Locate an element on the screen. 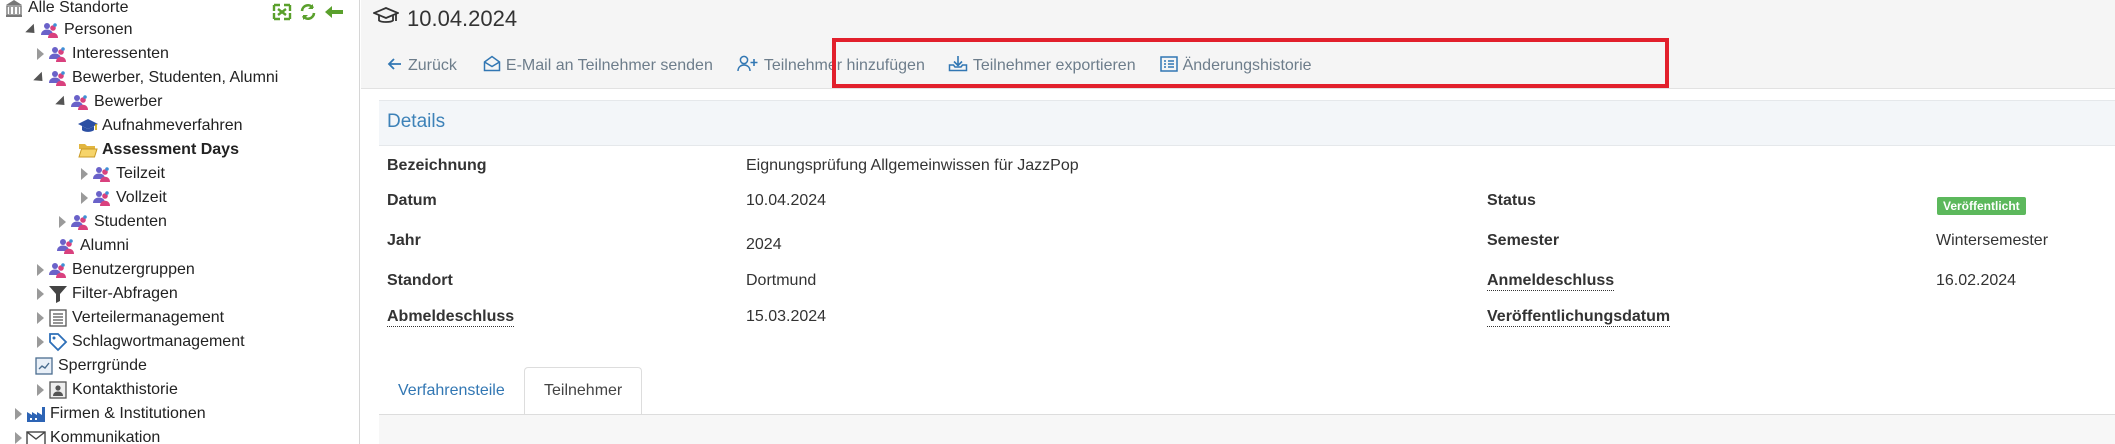 This screenshot has width=2115, height=444. funnel-icon is located at coordinates (58, 294).